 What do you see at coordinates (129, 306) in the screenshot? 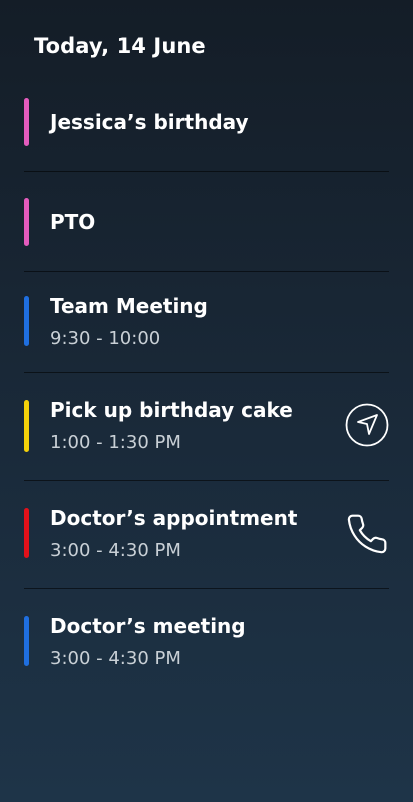
I see `event-title: Team Meeting` at bounding box center [129, 306].